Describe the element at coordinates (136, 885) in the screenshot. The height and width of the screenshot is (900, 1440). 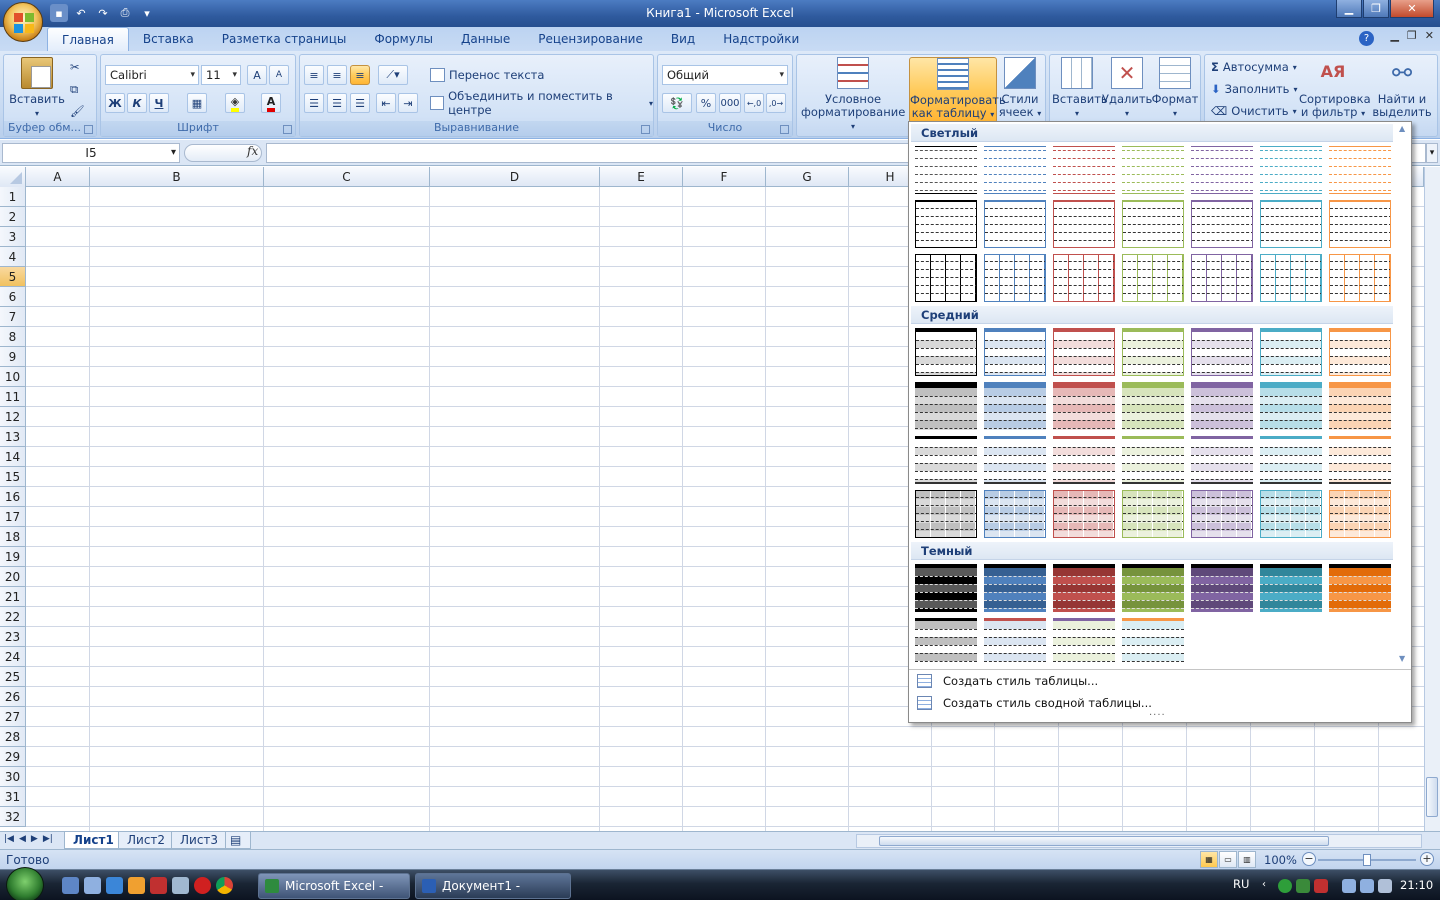
I see `media-player-icon` at that location.